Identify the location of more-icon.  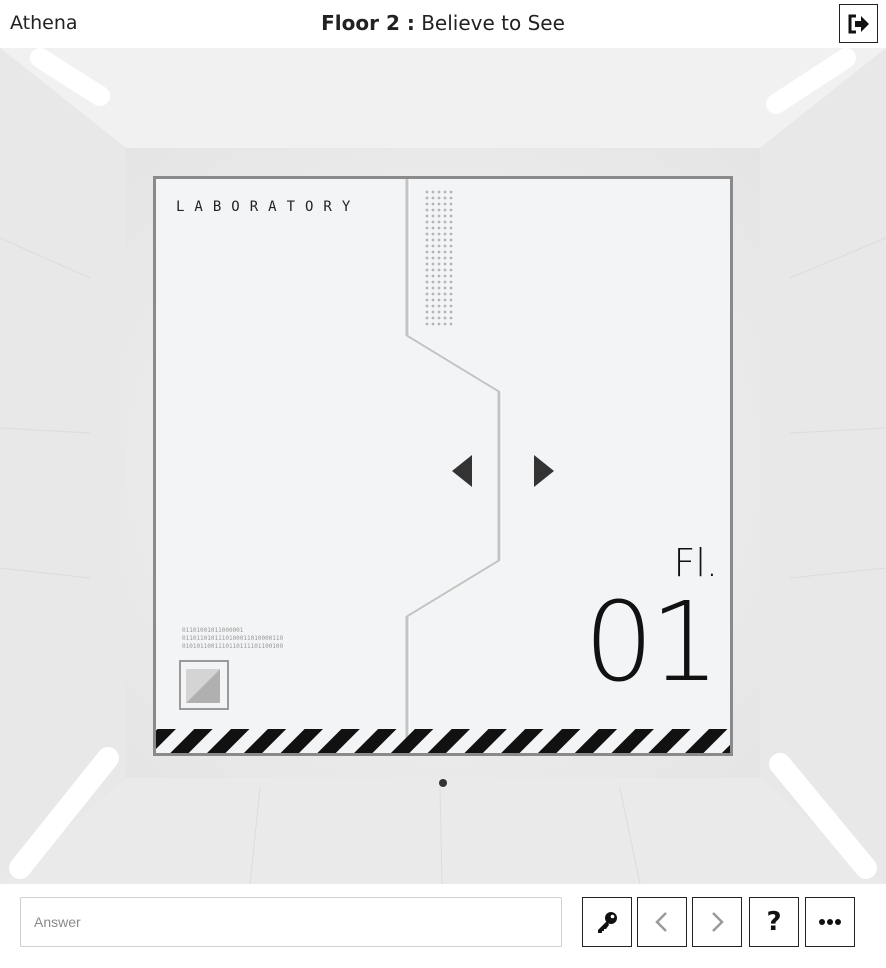
(830, 922).